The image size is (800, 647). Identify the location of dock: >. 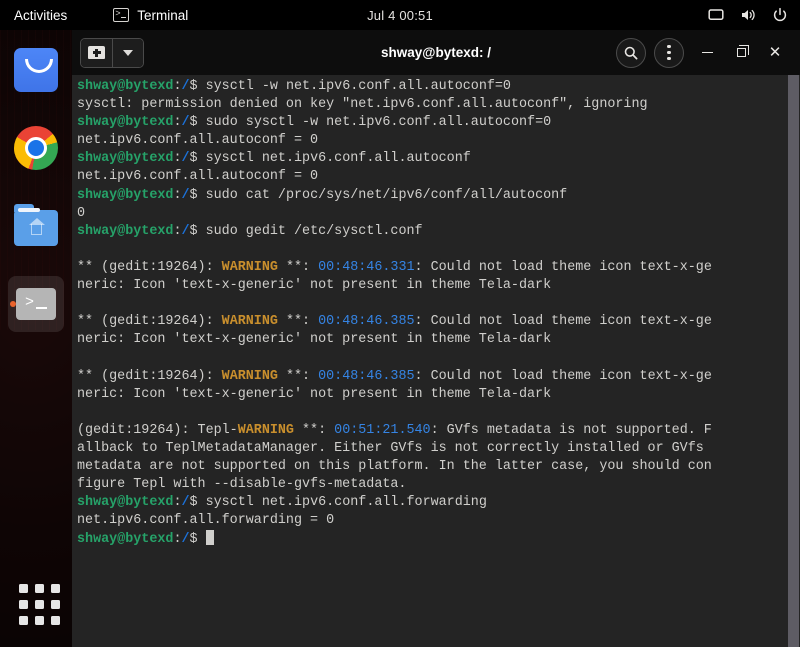
(36, 338).